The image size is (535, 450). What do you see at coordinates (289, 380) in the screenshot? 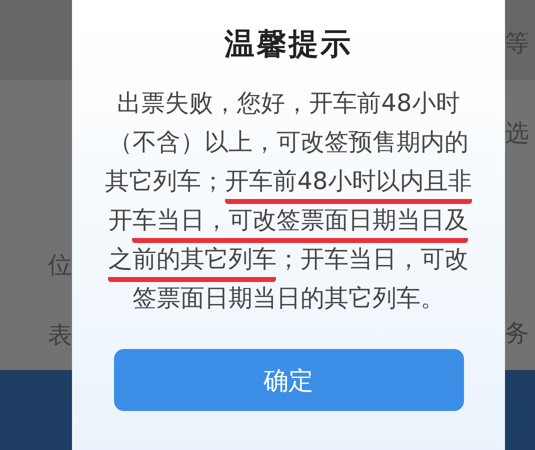
I see `confirm-button: 确定` at bounding box center [289, 380].